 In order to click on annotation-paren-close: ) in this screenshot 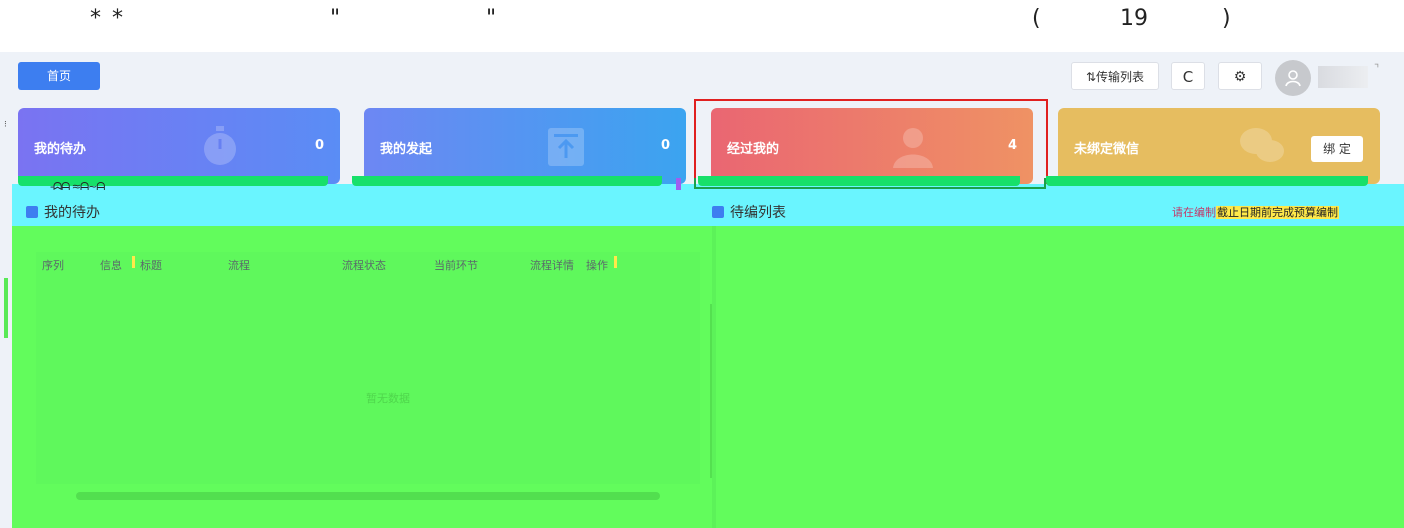, I will do `click(1226, 18)`.